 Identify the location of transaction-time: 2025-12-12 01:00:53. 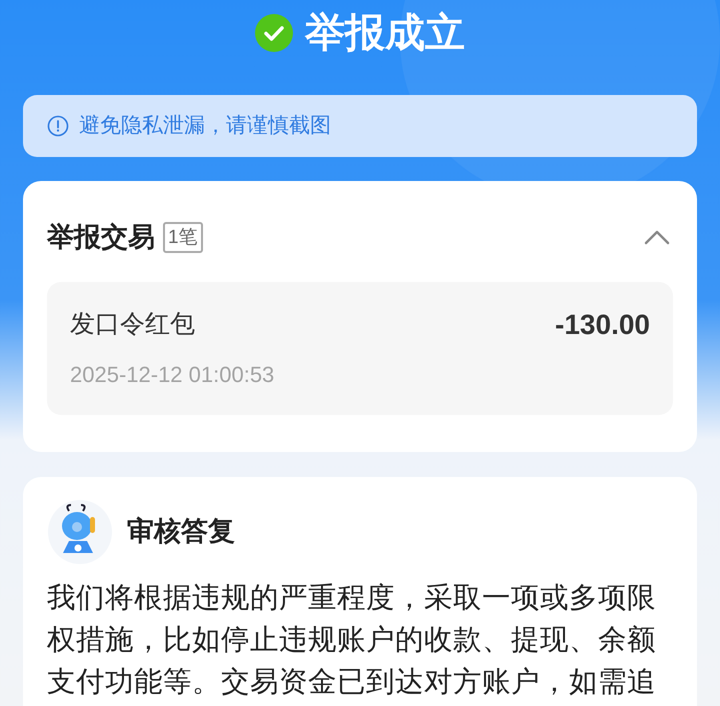
(173, 374).